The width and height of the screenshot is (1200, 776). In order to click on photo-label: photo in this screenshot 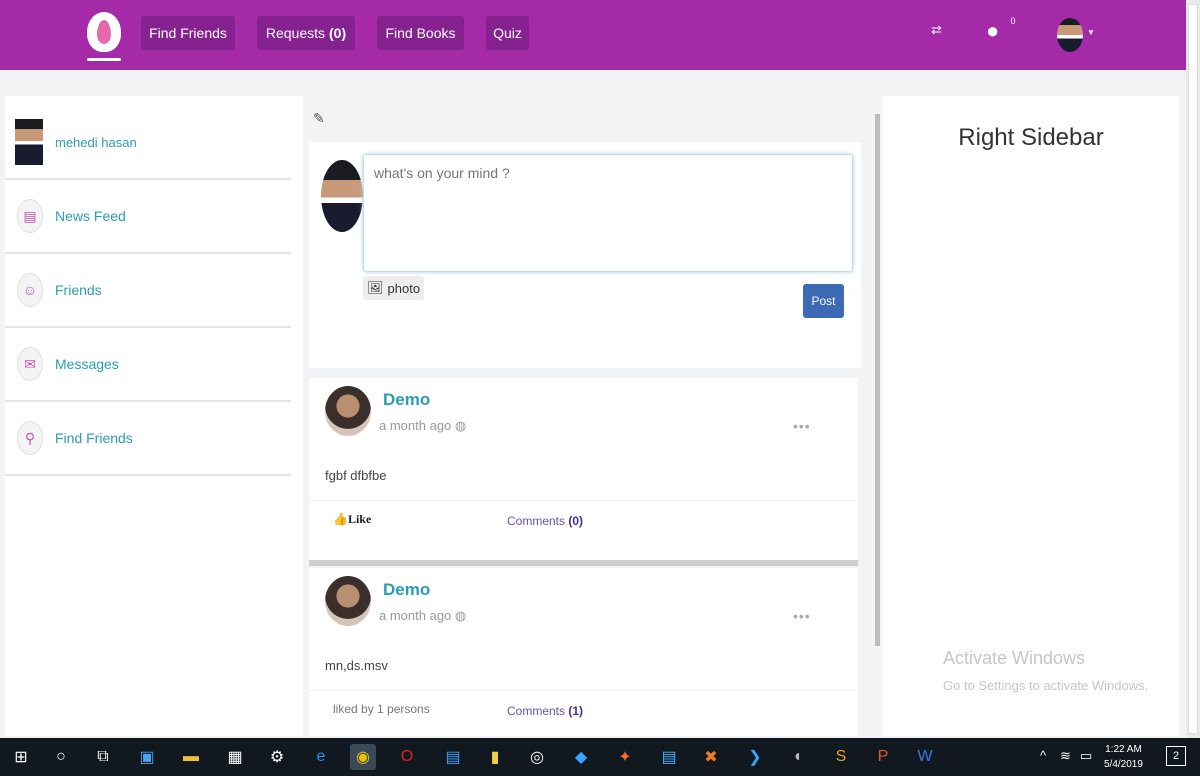, I will do `click(404, 288)`.